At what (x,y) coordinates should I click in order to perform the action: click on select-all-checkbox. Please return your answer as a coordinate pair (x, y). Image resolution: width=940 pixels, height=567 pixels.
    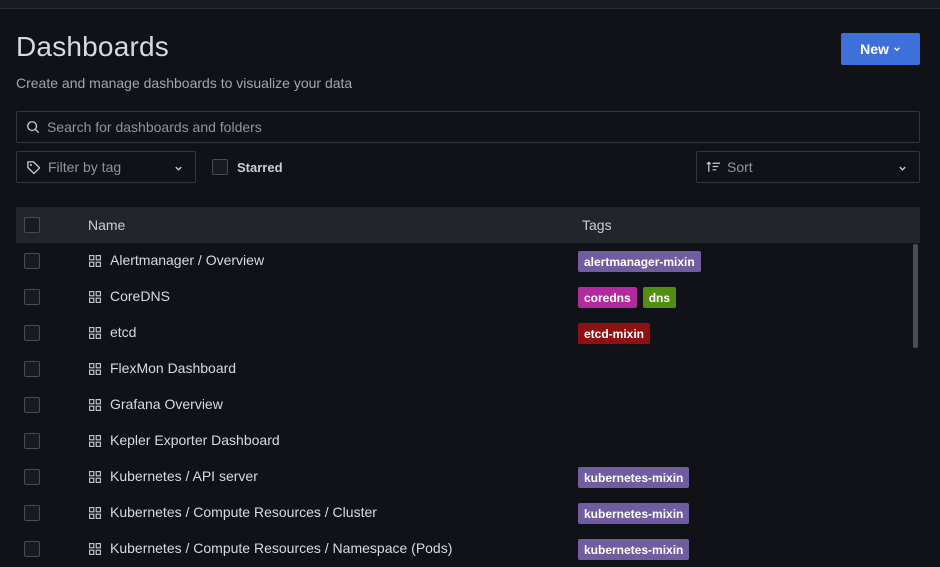
    Looking at the image, I should click on (32, 225).